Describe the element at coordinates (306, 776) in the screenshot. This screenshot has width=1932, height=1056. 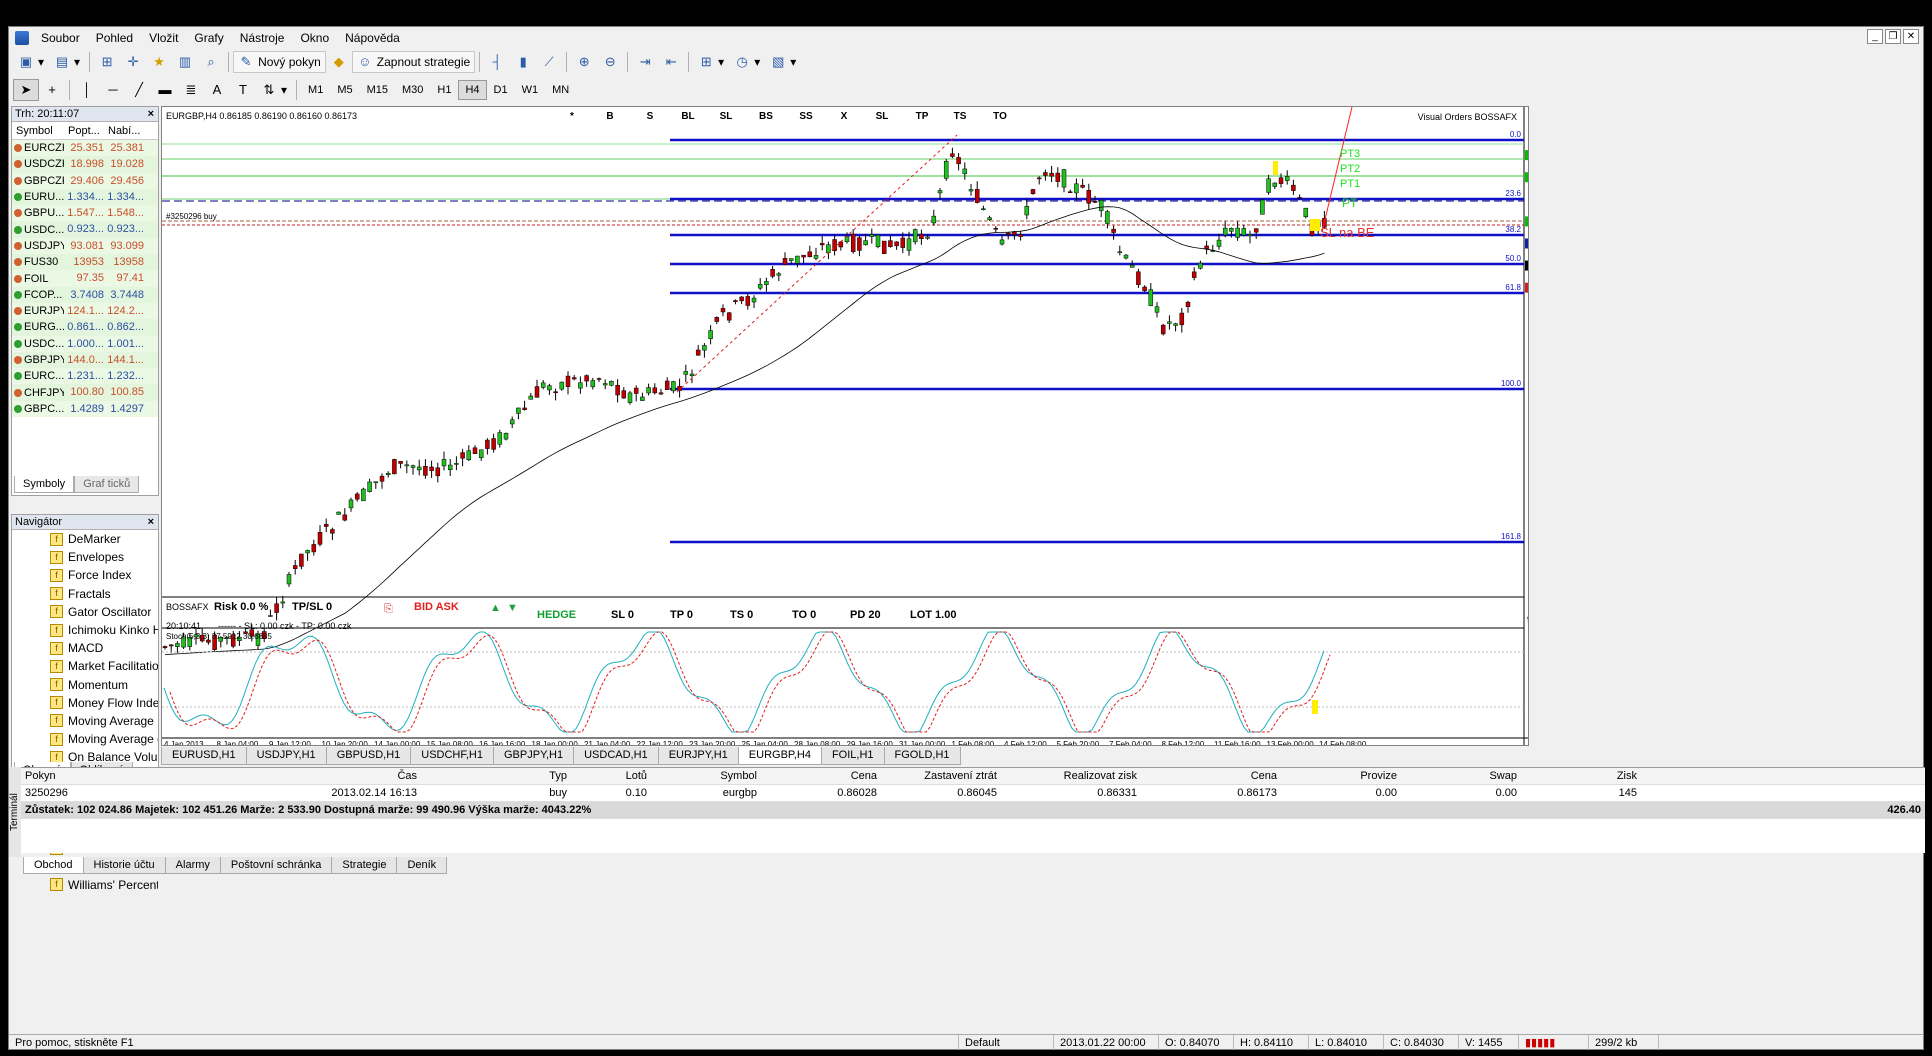
I see `column-header: Čas` at that location.